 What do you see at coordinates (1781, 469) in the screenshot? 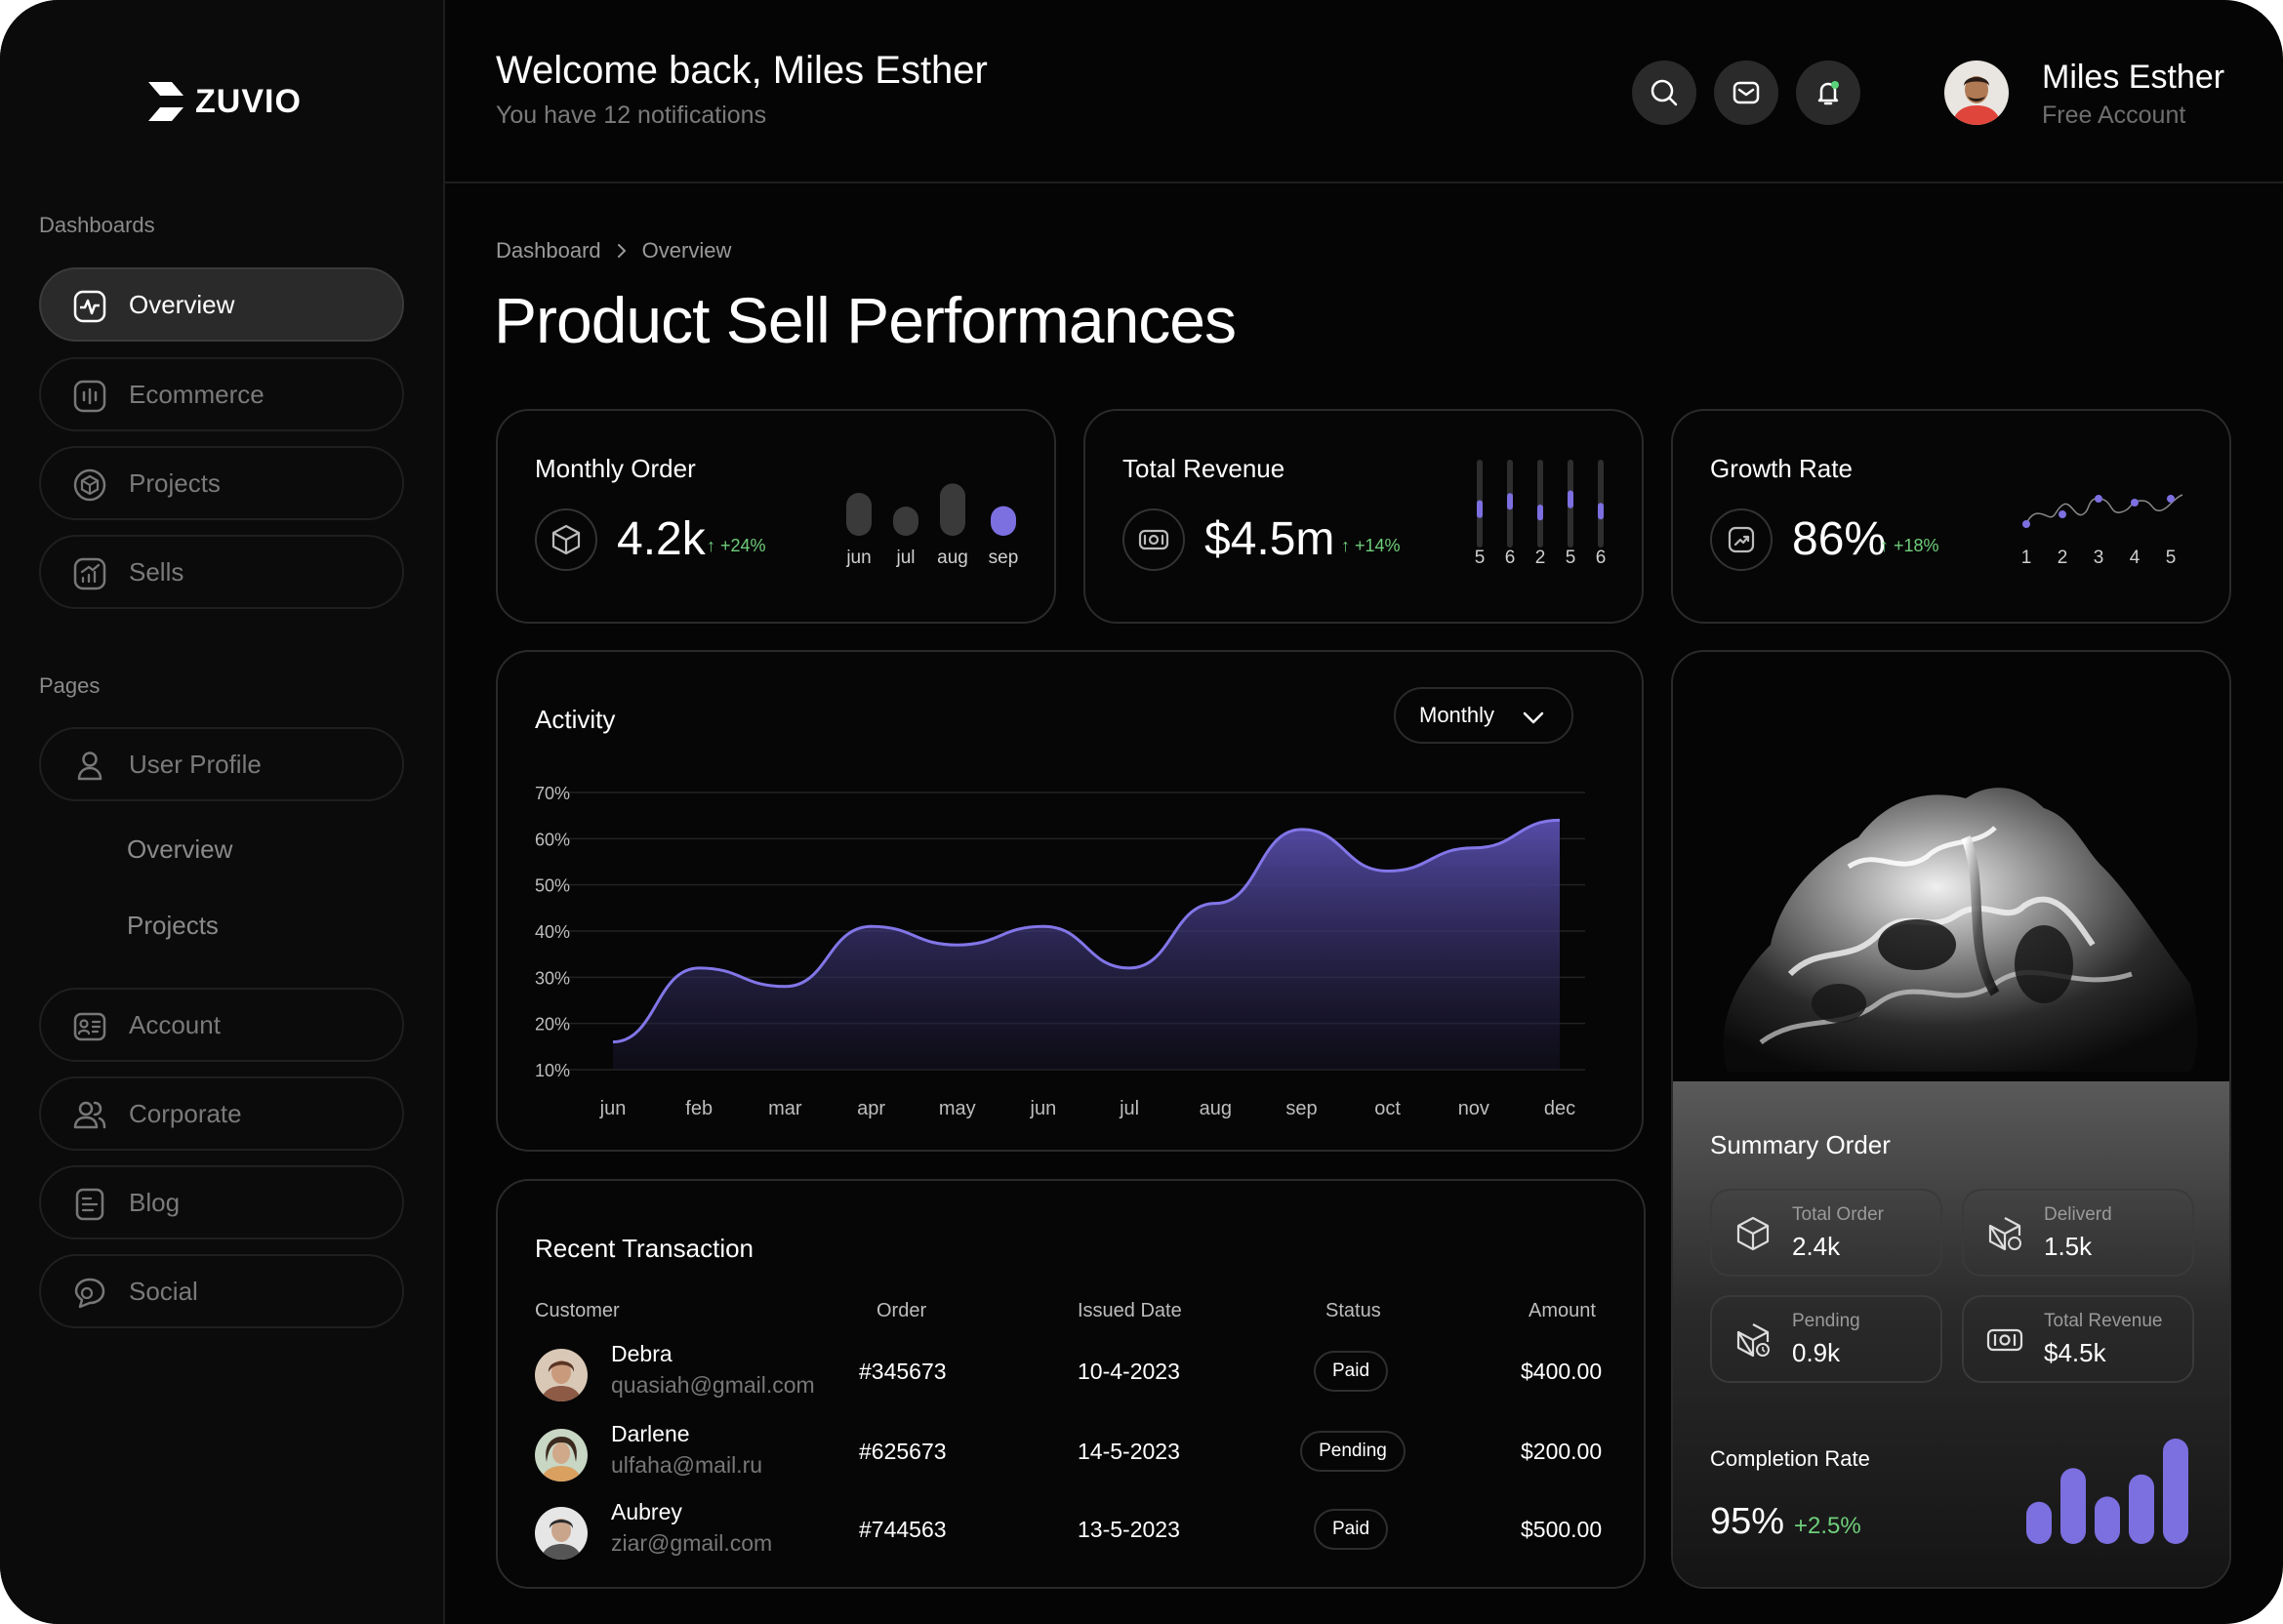
I see `growth-rate-label: Growth Rate` at bounding box center [1781, 469].